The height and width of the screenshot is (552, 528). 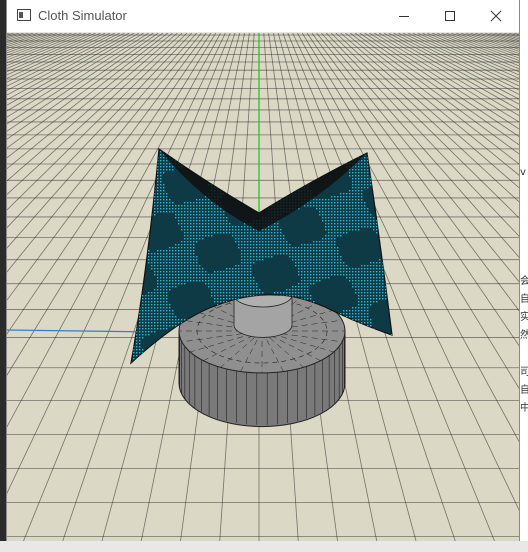 I want to click on title-bar: Cloth Simulator, so click(x=263, y=16).